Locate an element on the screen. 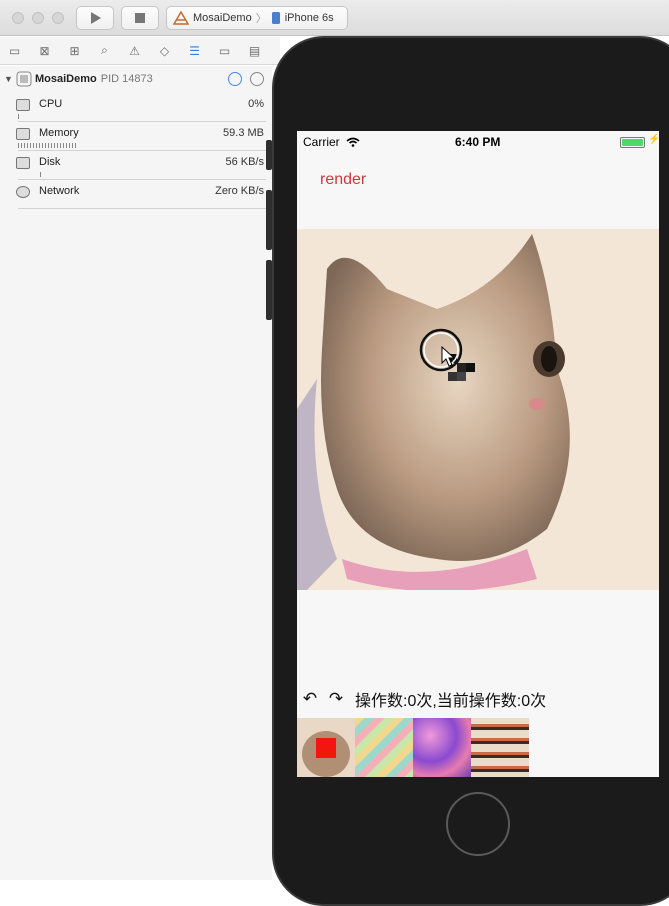 Image resolution: width=669 pixels, height=906 pixels. memory-icon is located at coordinates (23, 134).